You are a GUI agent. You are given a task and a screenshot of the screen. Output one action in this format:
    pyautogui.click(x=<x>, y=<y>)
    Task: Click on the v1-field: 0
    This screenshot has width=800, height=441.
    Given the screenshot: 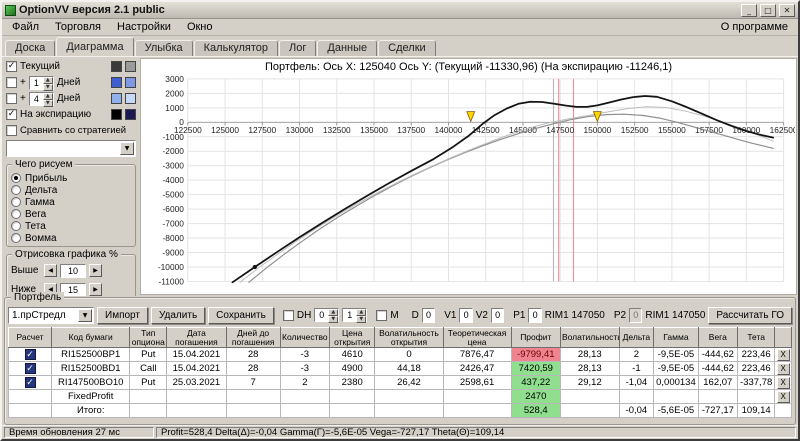 What is the action you would take?
    pyautogui.click(x=466, y=315)
    